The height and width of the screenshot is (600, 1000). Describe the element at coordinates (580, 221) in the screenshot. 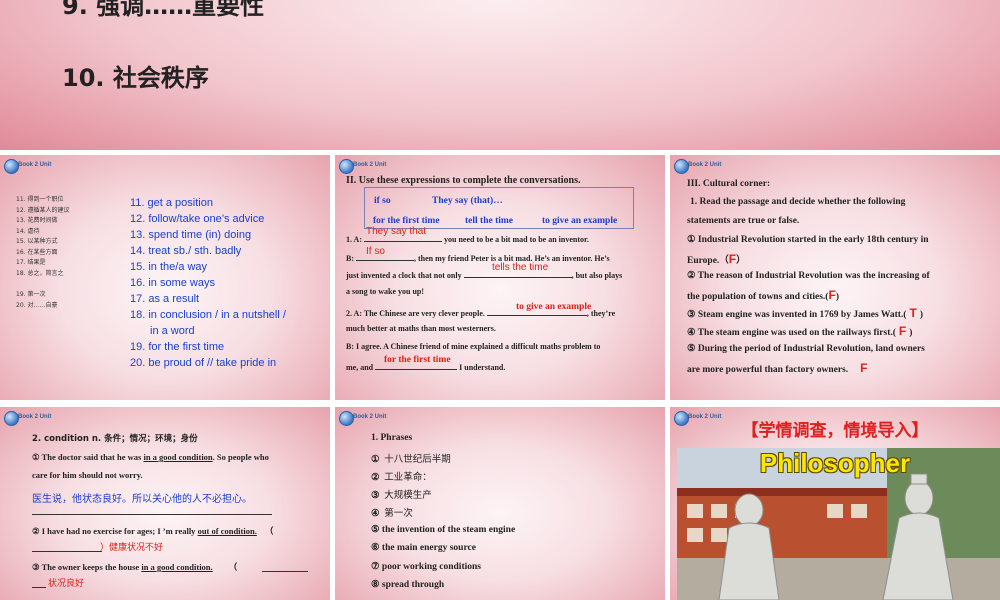

I see `expression-give-example: to give an example` at that location.